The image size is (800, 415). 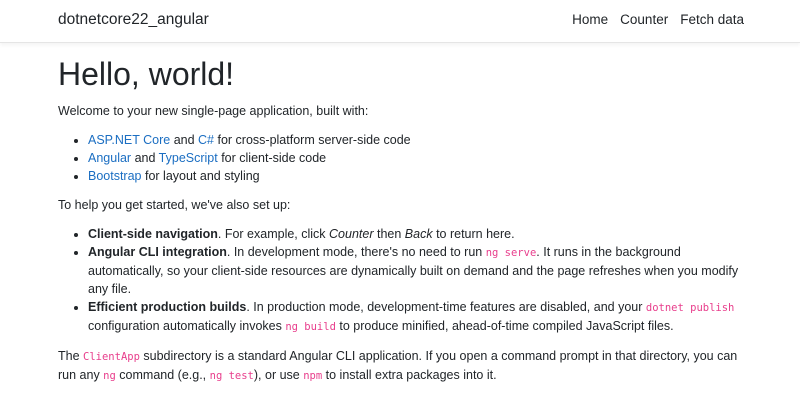 I want to click on list-item: Bootstrap for layout and styling, so click(x=423, y=176).